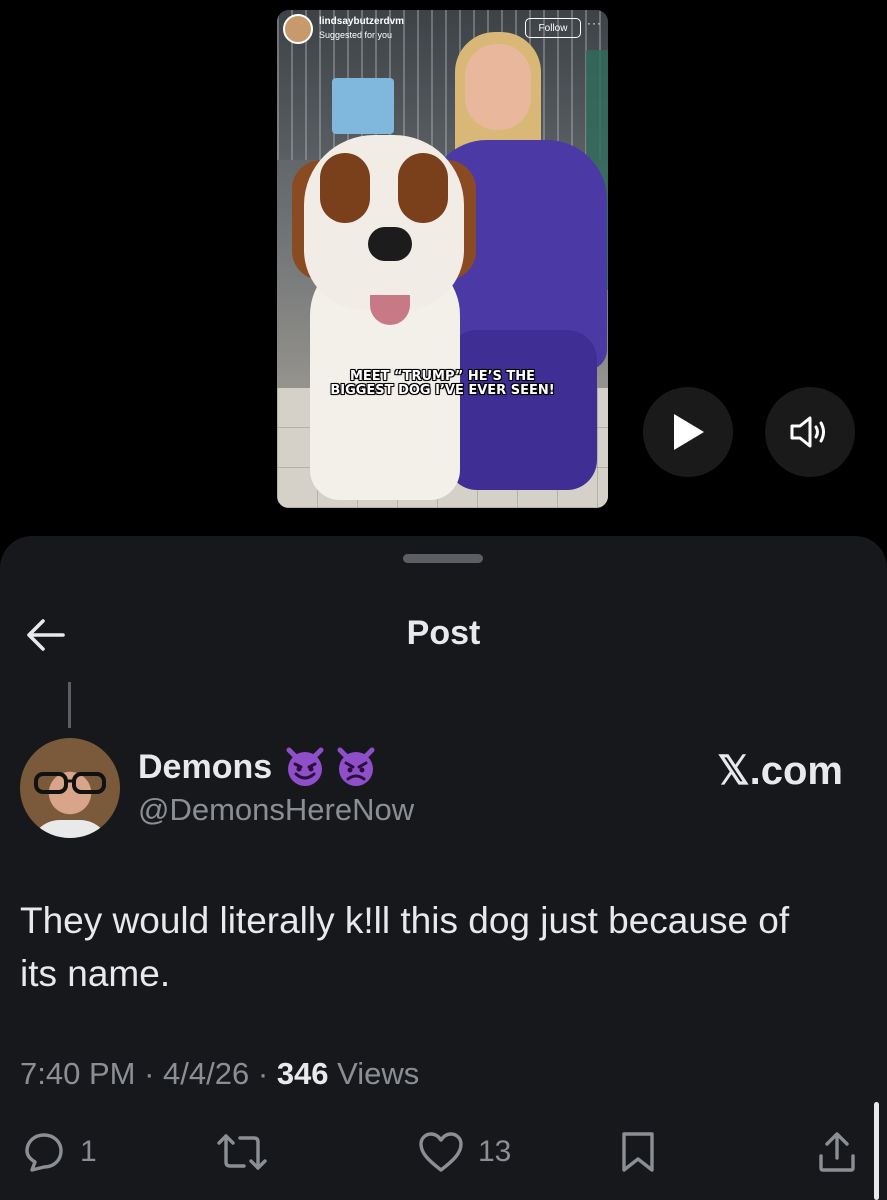 This screenshot has height=1200, width=887. I want to click on post-date: 4/4/26, so click(206, 1073).